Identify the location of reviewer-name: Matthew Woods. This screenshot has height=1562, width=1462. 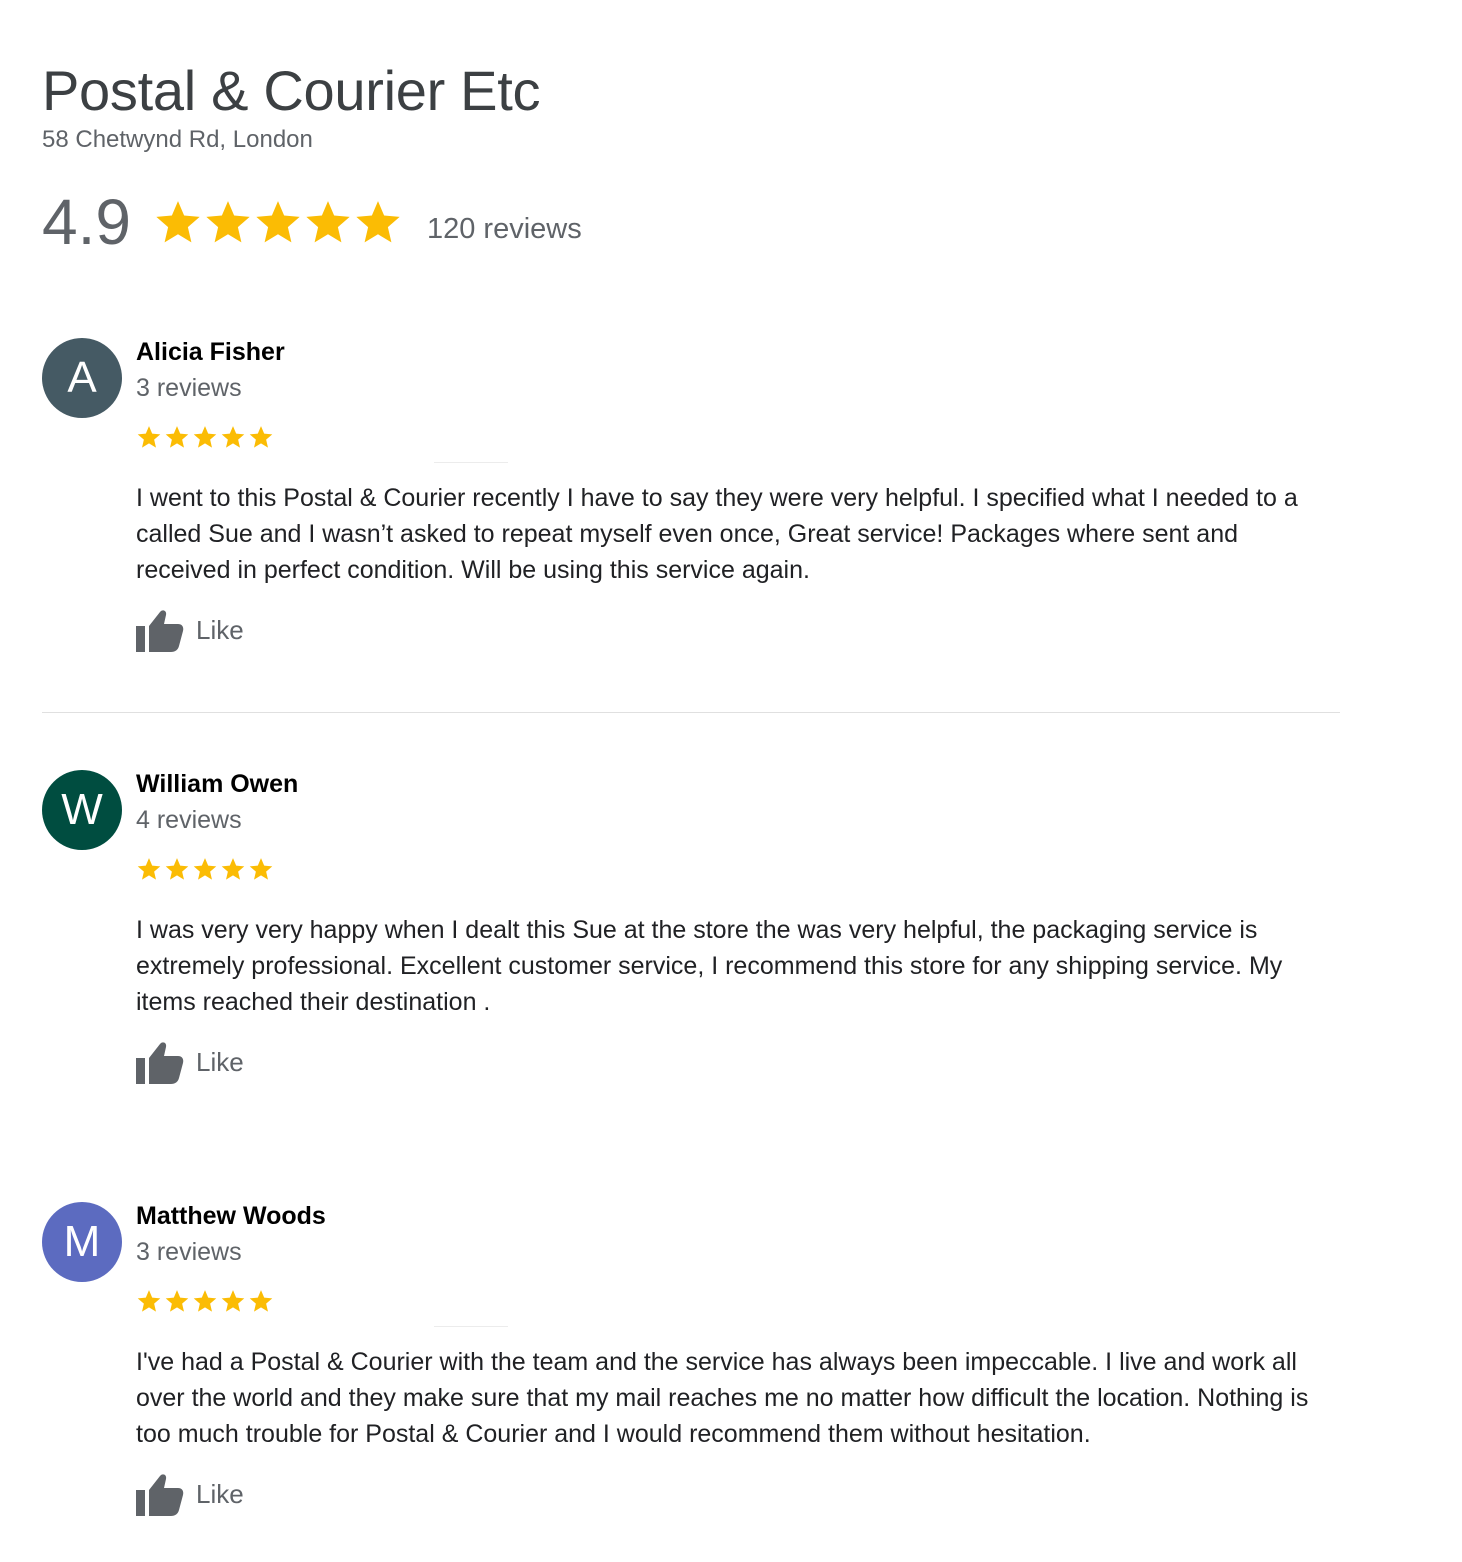
(231, 1216).